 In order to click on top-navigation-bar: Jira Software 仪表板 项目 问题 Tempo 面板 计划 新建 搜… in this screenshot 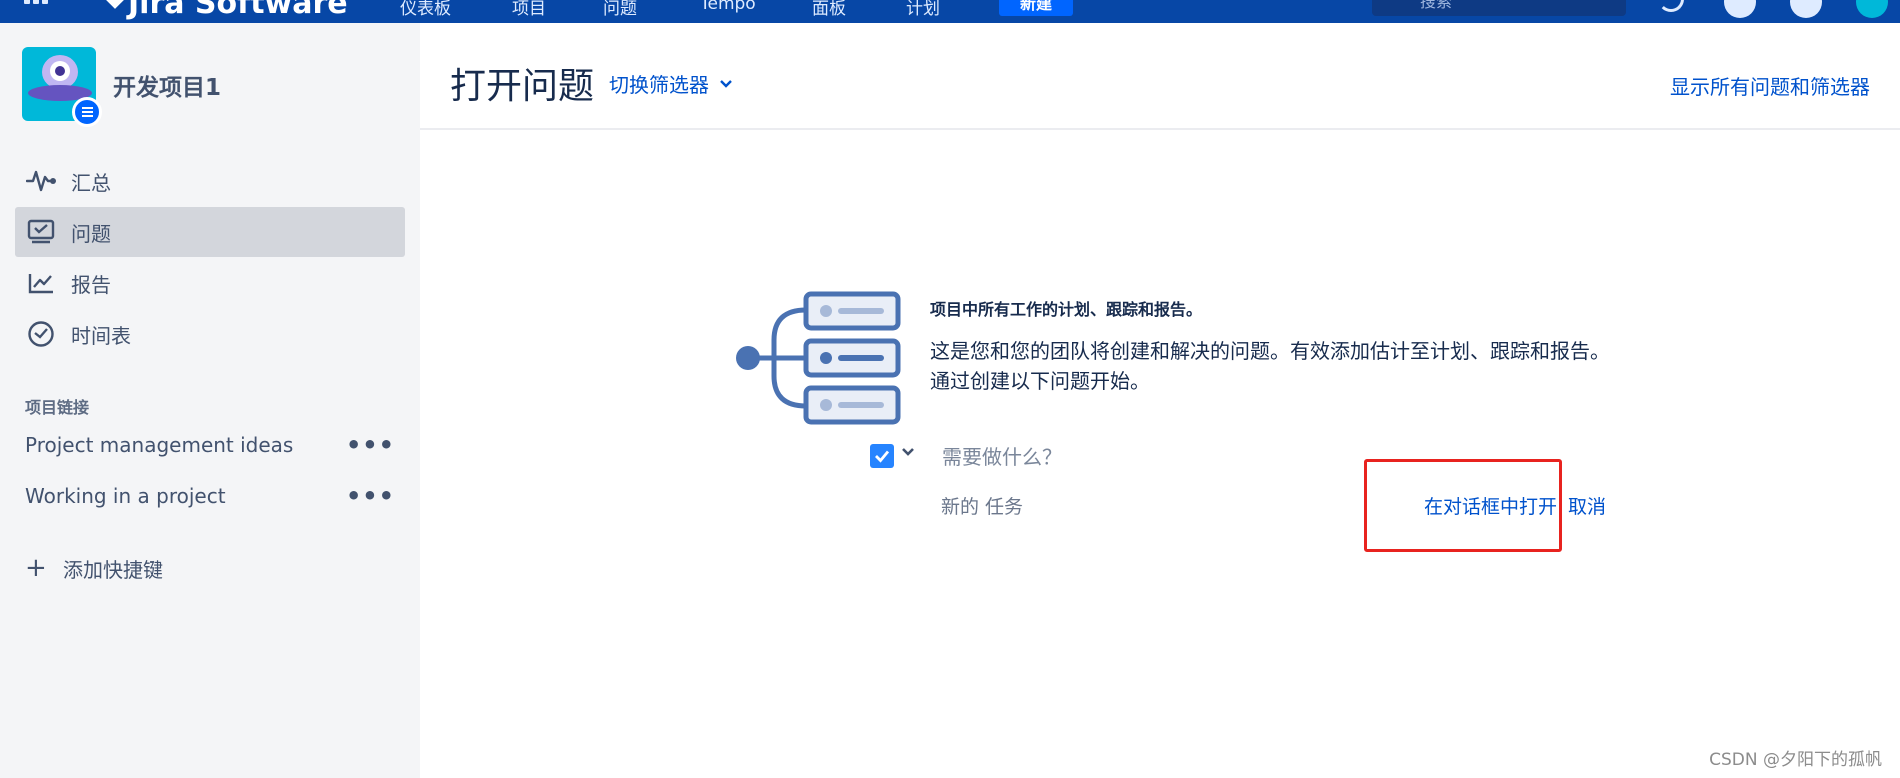, I will do `click(950, 11)`.